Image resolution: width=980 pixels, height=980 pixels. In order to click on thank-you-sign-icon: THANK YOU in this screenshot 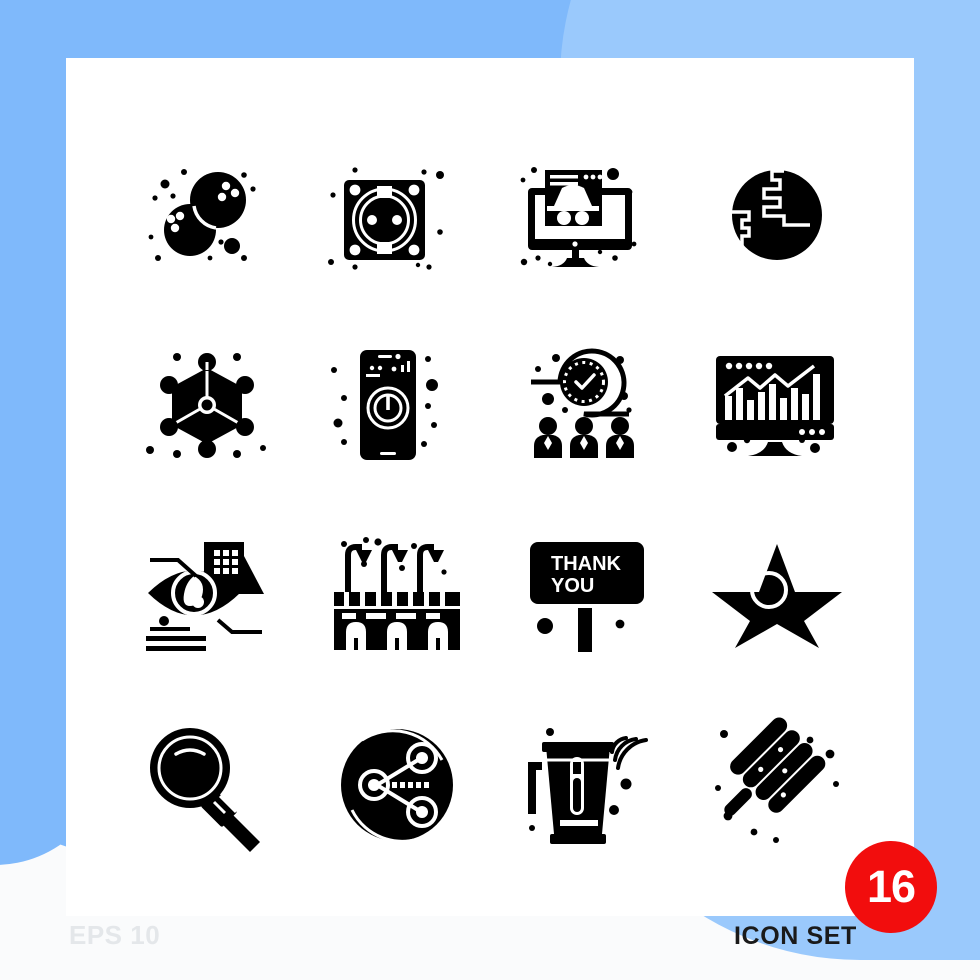, I will do `click(587, 597)`.